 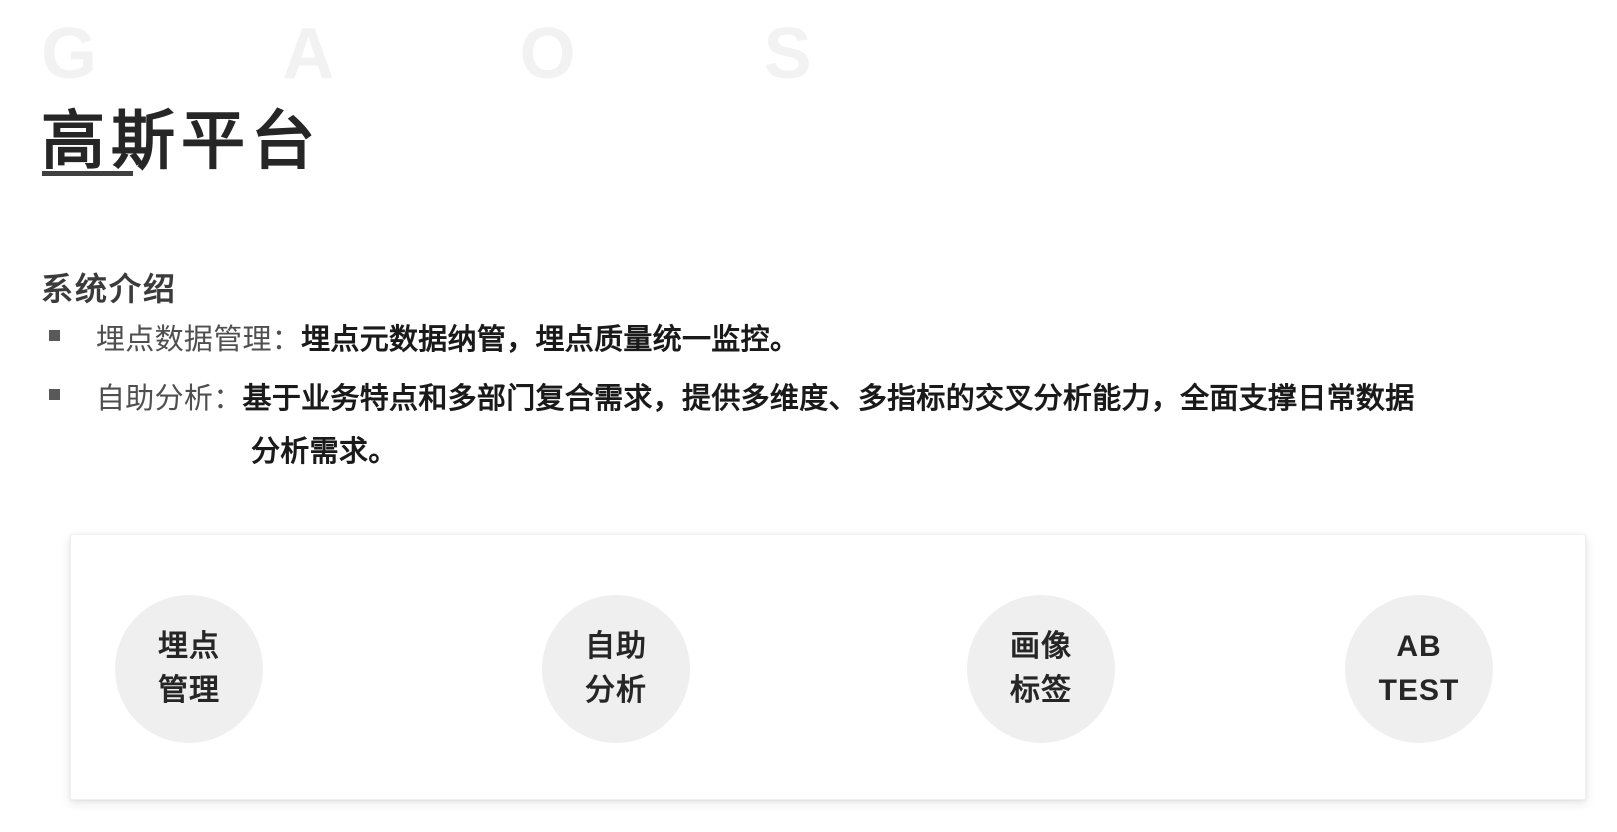 I want to click on bullet-detail: 埋点元数据纳管，埋点质量统一监控。, so click(x=550, y=340).